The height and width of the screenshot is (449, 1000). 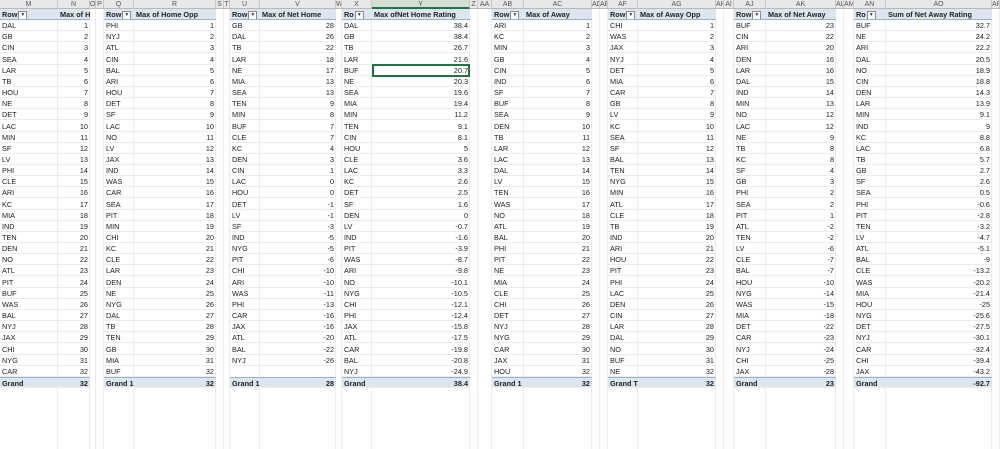 I want to click on pivot-row-label: CIN, so click(x=508, y=70).